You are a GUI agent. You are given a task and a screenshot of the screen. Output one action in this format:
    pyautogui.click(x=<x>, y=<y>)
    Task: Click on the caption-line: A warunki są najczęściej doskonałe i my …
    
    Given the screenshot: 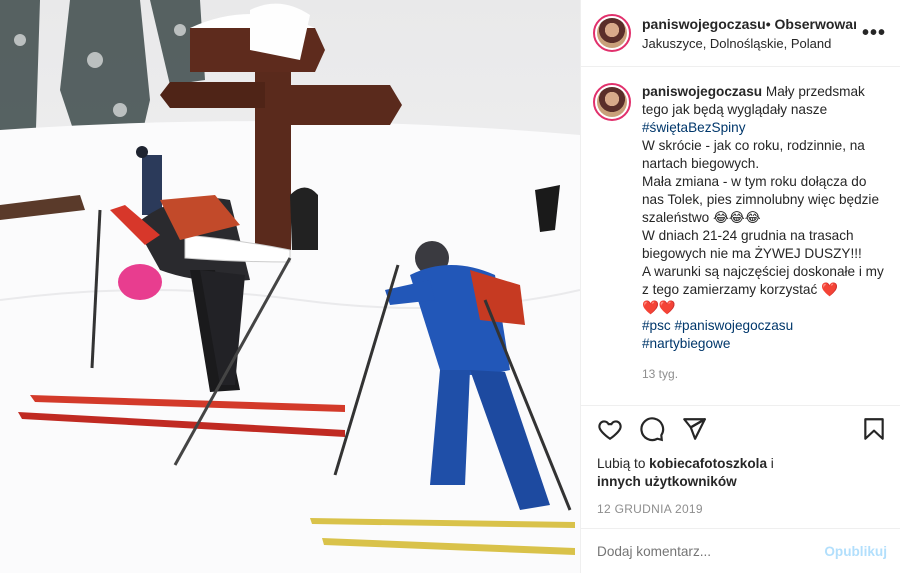 What is the action you would take?
    pyautogui.click(x=763, y=280)
    